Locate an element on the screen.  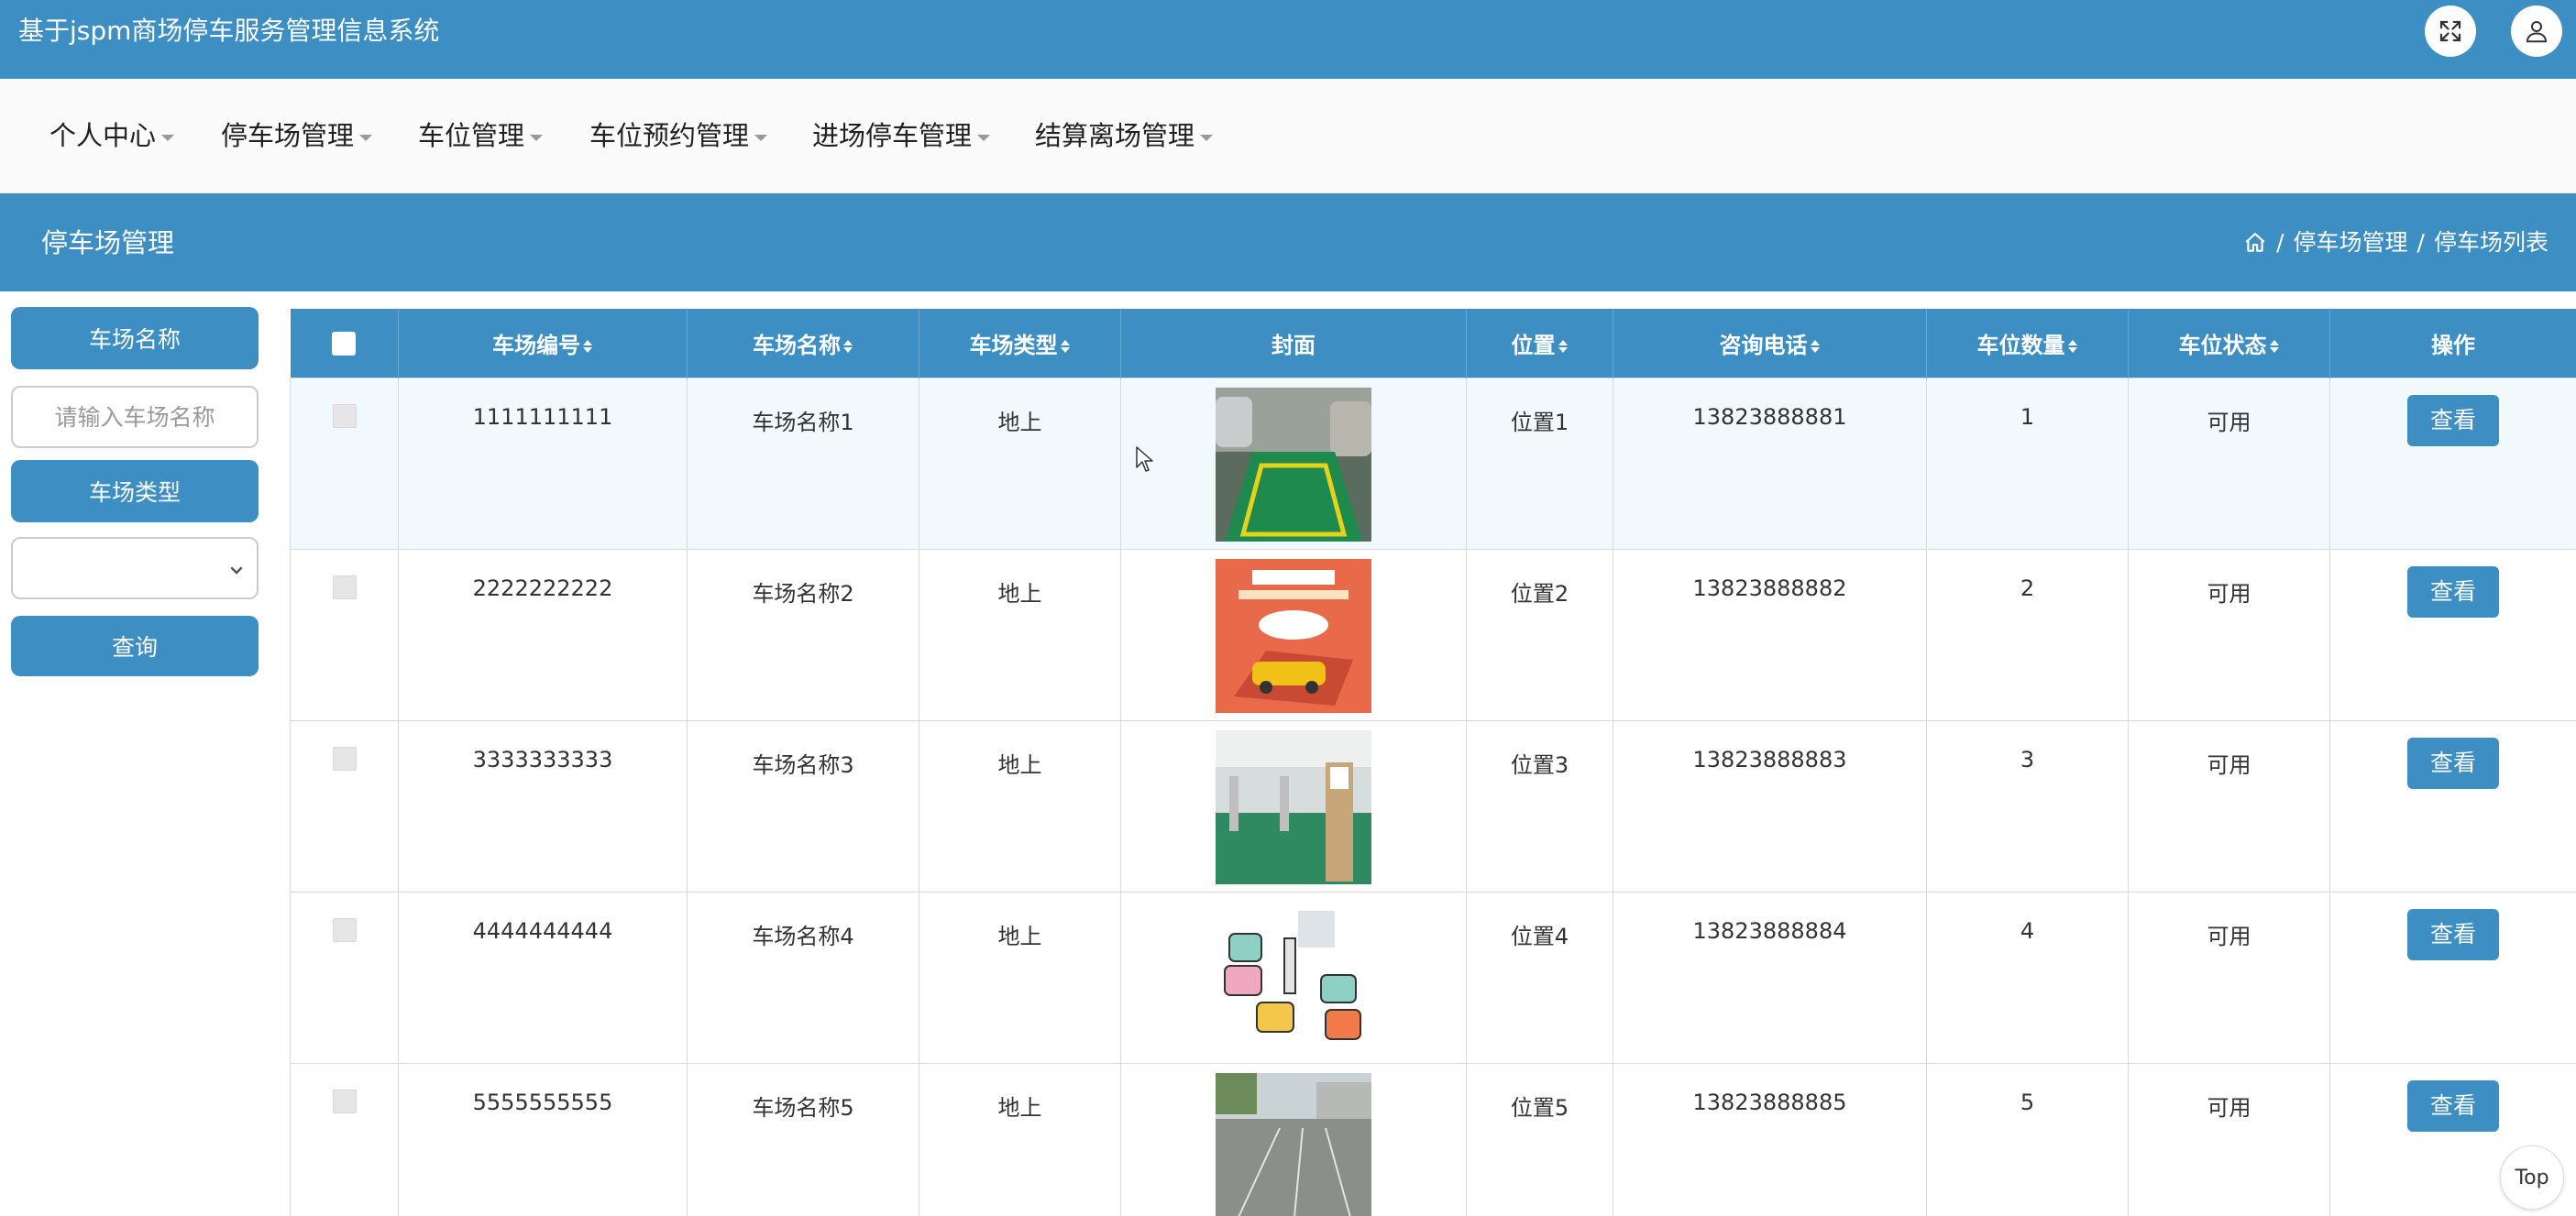
nav-item-space-management: 车位管理 is located at coordinates (481, 135).